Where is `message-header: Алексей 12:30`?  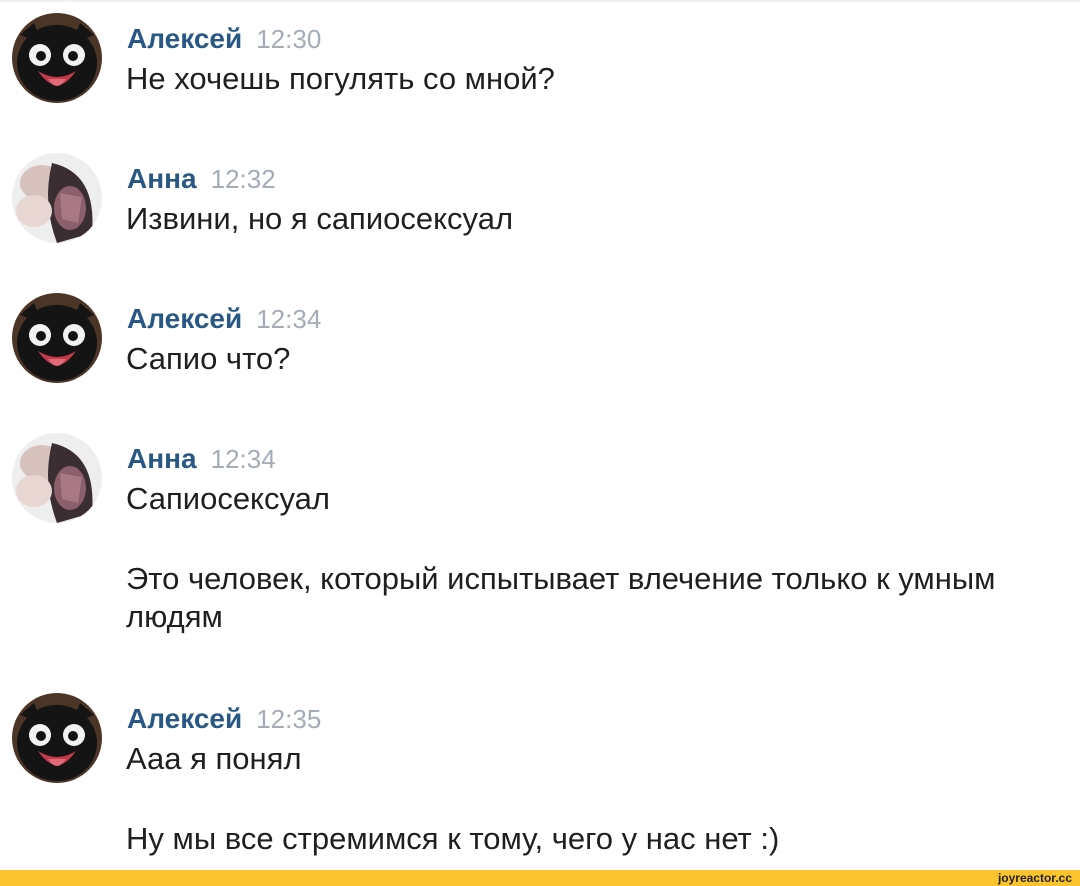 message-header: Алексей 12:30 is located at coordinates (224, 39).